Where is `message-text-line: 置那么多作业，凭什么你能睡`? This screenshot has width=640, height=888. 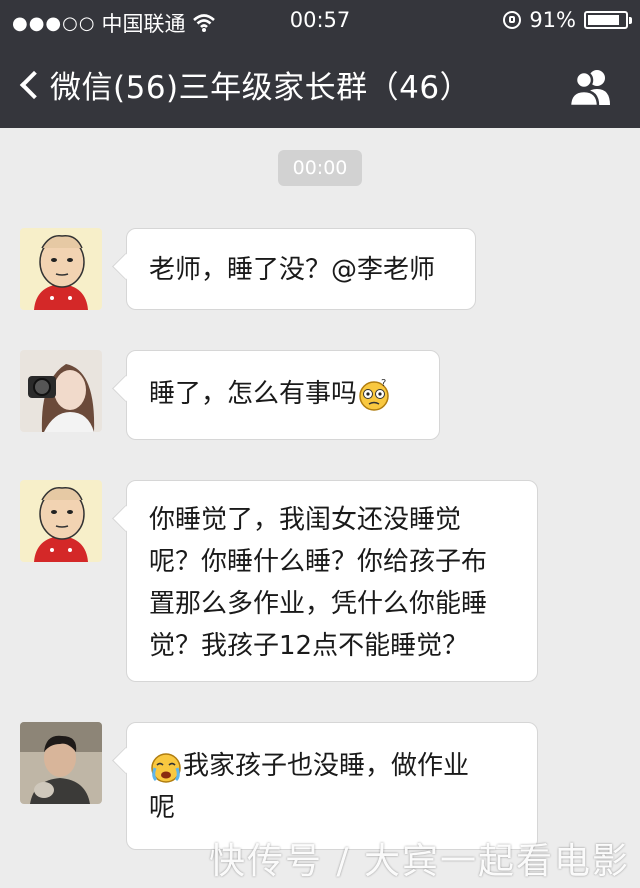 message-text-line: 置那么多作业，凭什么你能睡 is located at coordinates (318, 604).